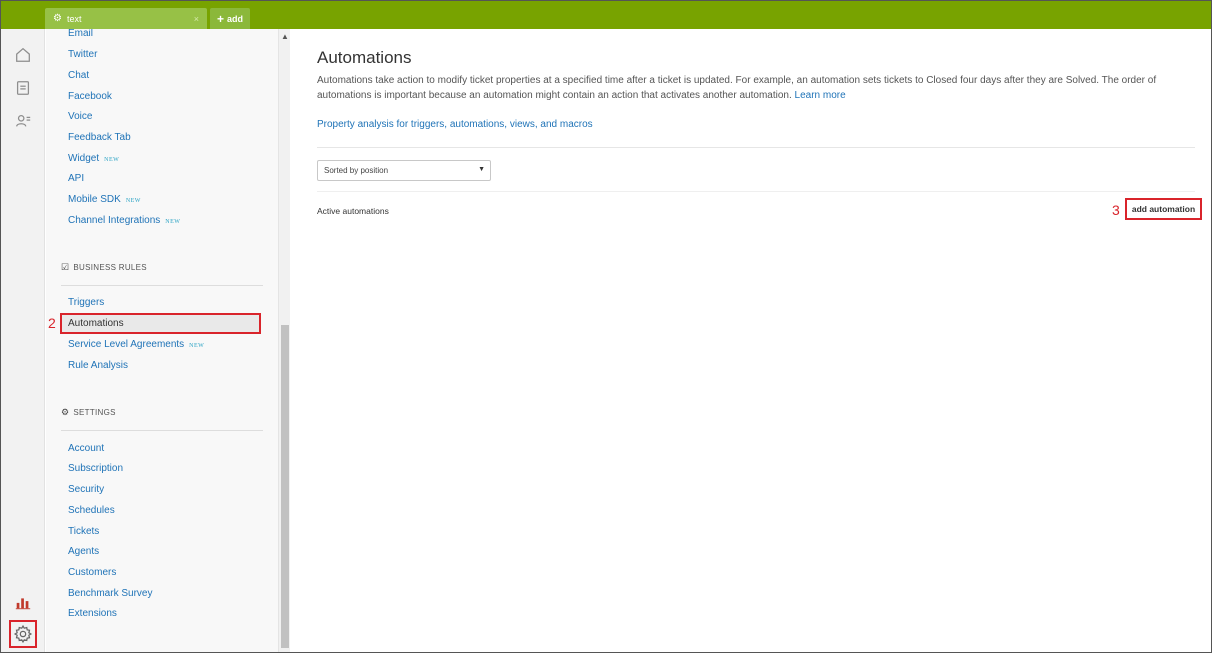 Image resolution: width=1212 pixels, height=653 pixels. Describe the element at coordinates (82, 54) in the screenshot. I see `sidebar-item-twitter: Twitter` at that location.